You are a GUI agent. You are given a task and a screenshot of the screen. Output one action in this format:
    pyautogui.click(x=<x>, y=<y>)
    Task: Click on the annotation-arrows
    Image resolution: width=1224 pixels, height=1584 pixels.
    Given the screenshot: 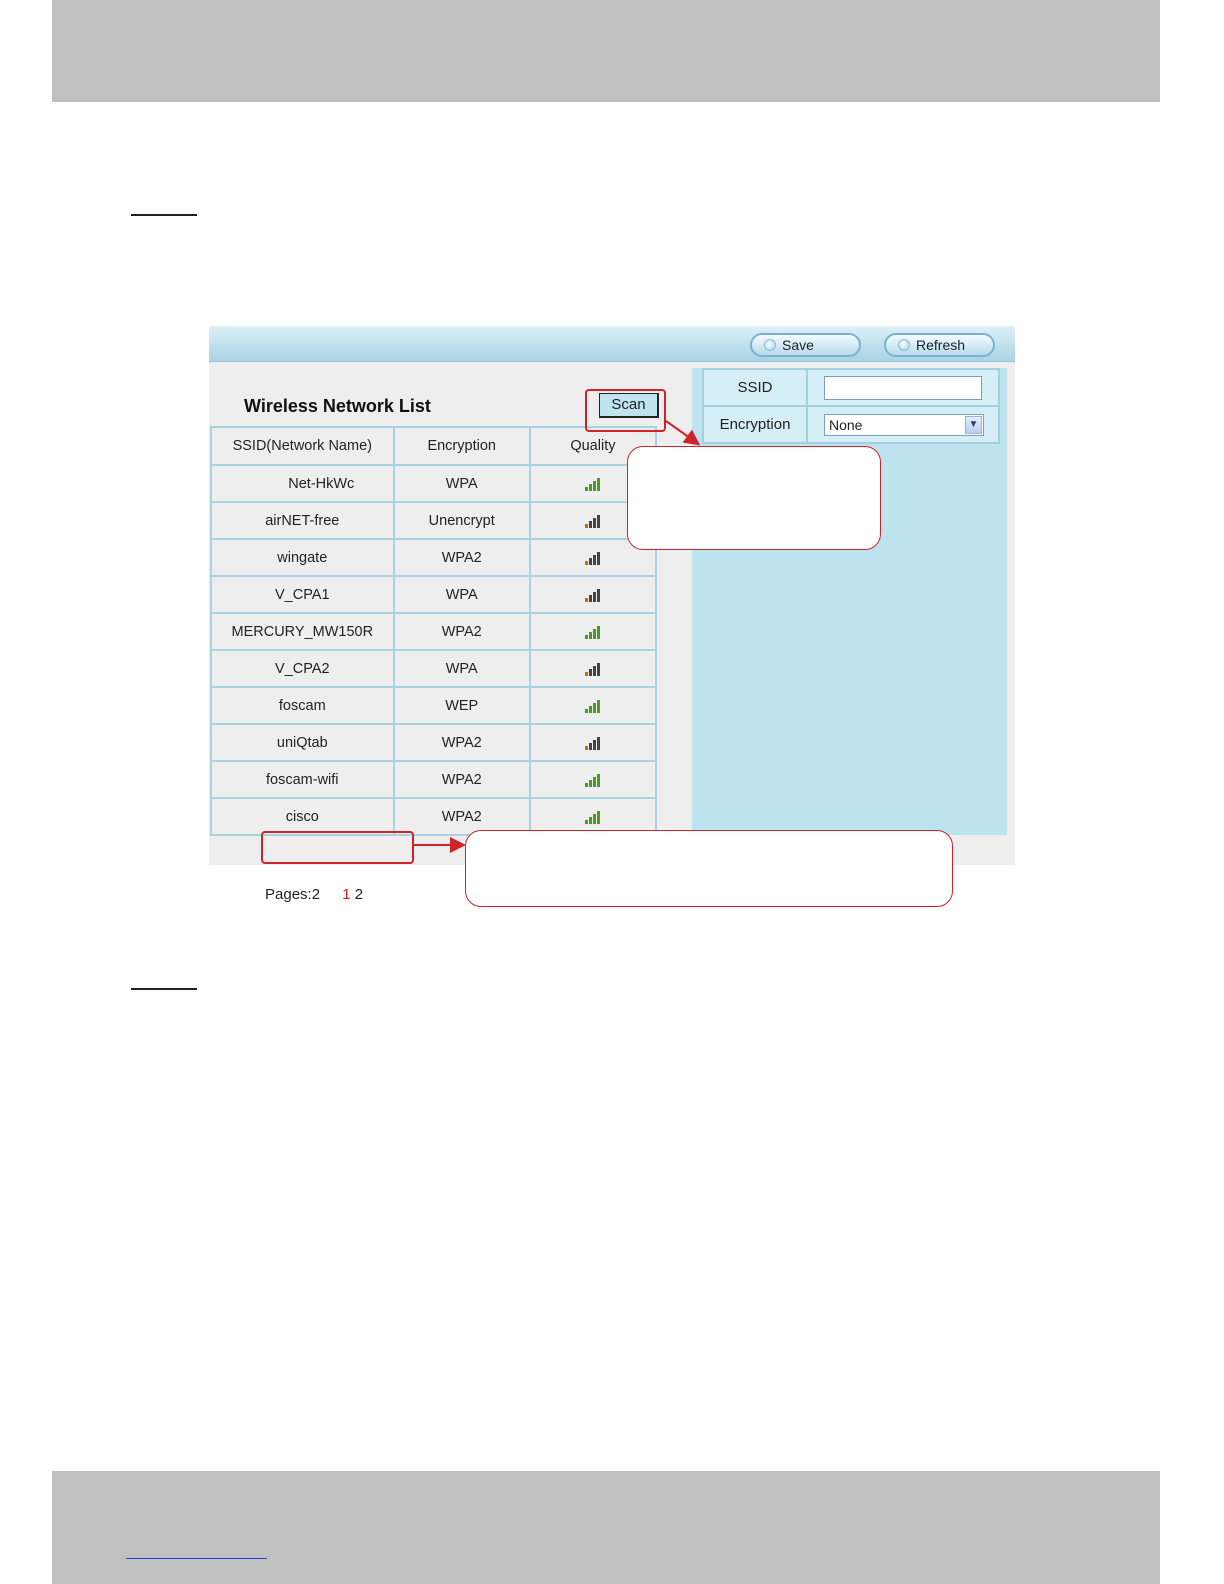 What is the action you would take?
    pyautogui.click(x=557, y=636)
    